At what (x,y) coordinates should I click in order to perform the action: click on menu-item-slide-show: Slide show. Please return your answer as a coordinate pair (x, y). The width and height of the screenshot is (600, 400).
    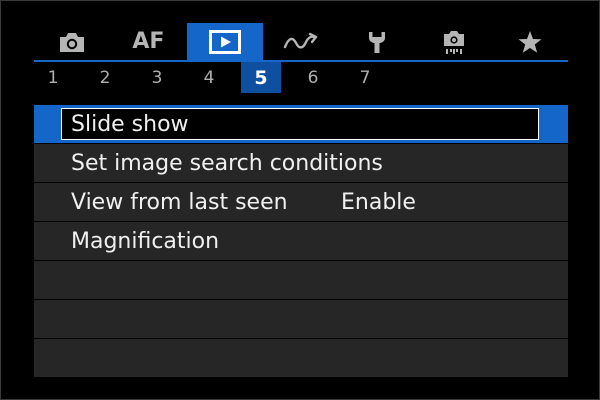
    Looking at the image, I should click on (301, 124).